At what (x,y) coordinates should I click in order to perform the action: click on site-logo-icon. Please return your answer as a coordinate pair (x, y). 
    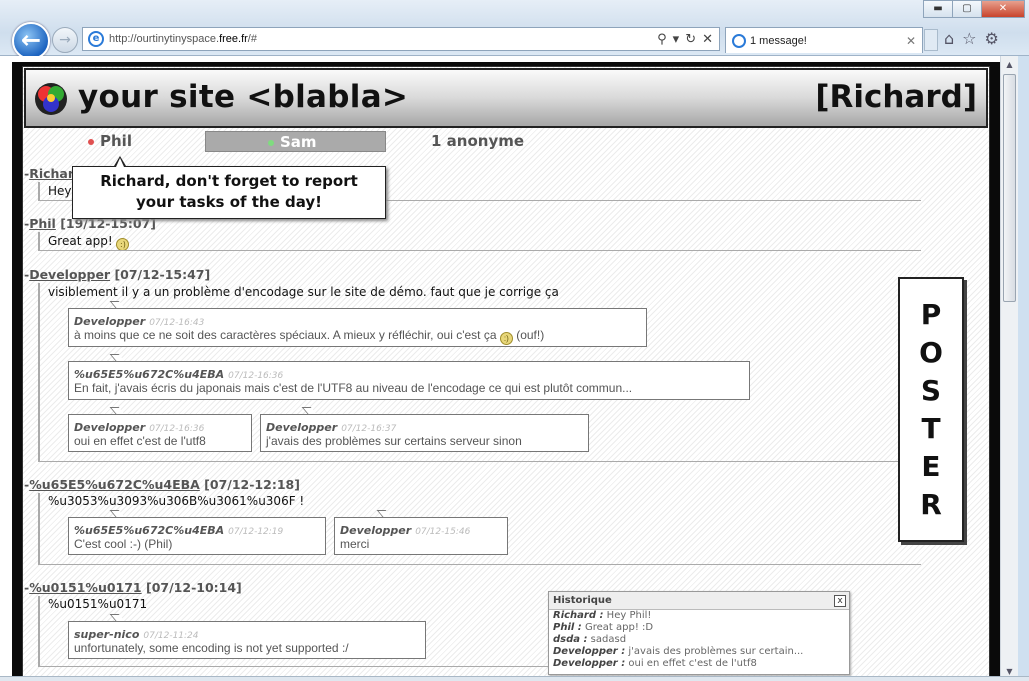
    Looking at the image, I should click on (51, 99).